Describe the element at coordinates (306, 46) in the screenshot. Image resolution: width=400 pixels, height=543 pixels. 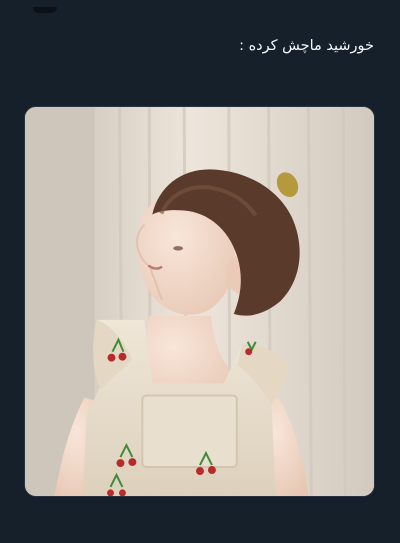
I see `tweet-text: خورشید ماچش کرده :` at that location.